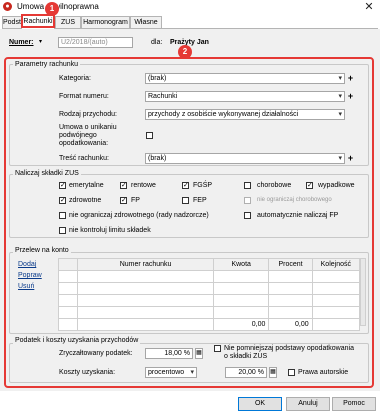 This screenshot has width=380, height=420. Describe the element at coordinates (84, 96) in the screenshot. I see `format-label: Format numeru:` at that location.